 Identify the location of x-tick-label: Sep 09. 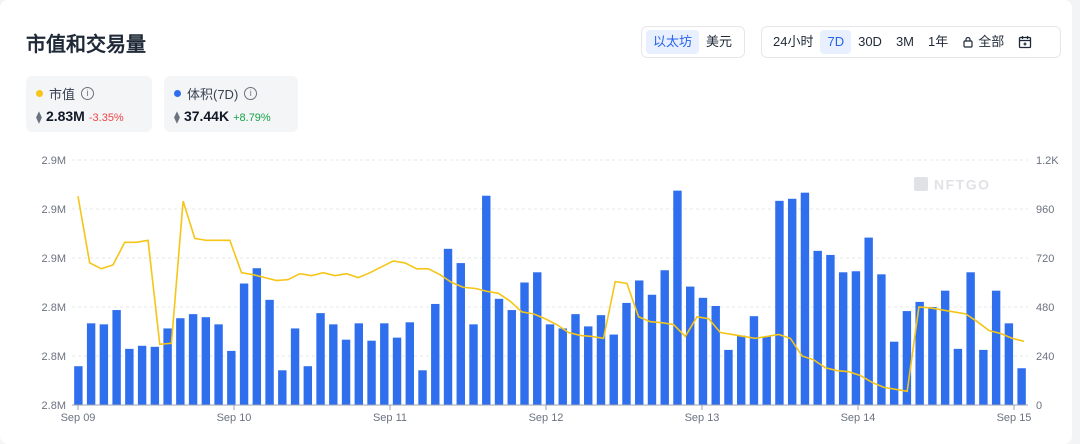
(78, 418).